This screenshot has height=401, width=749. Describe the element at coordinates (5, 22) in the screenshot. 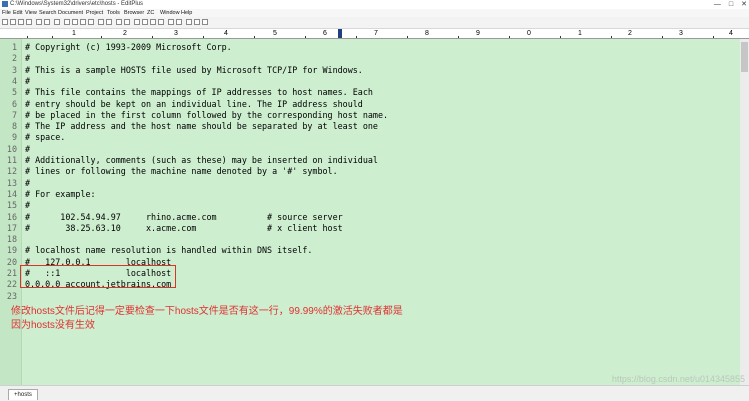

I see `new-file-icon` at that location.